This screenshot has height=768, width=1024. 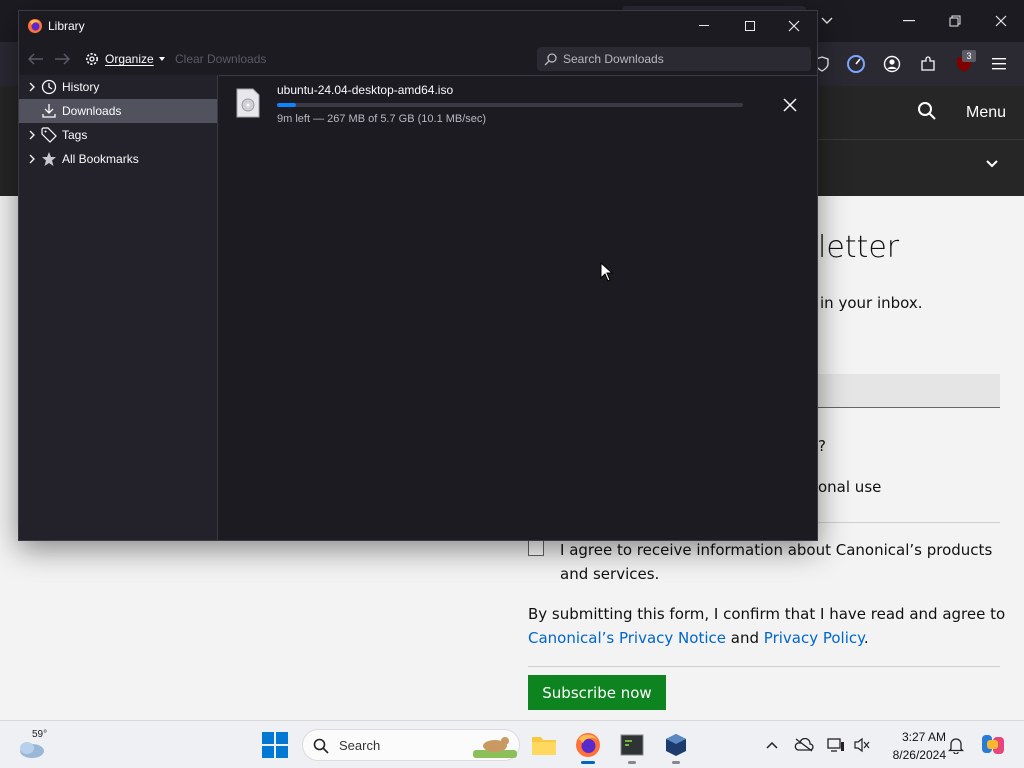 What do you see at coordinates (909, 391) in the screenshot?
I see `email-field` at bounding box center [909, 391].